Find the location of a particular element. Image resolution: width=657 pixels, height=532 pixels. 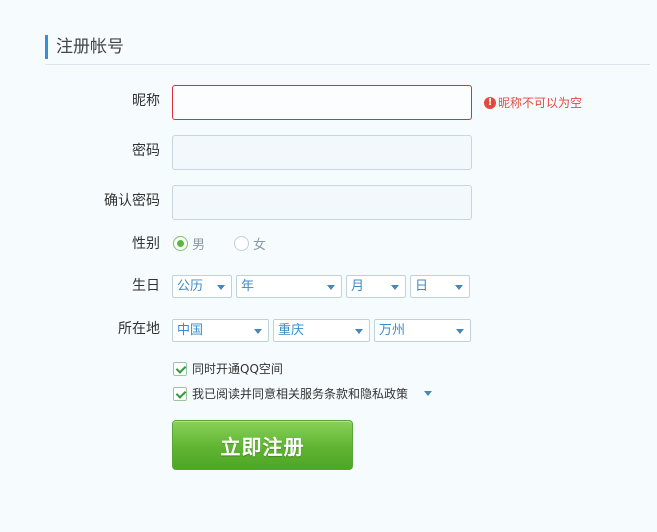

birth-day-select: 日 is located at coordinates (440, 286).